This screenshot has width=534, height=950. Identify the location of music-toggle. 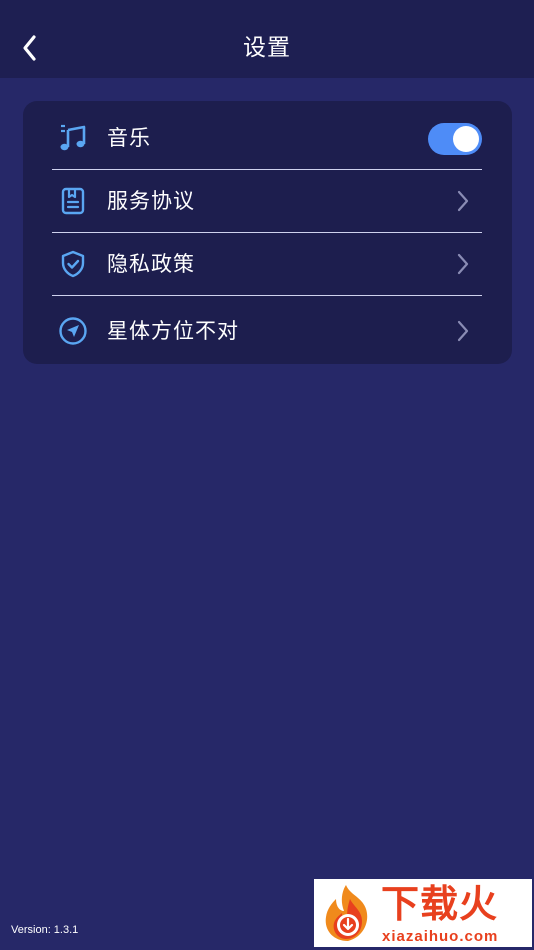
(455, 139).